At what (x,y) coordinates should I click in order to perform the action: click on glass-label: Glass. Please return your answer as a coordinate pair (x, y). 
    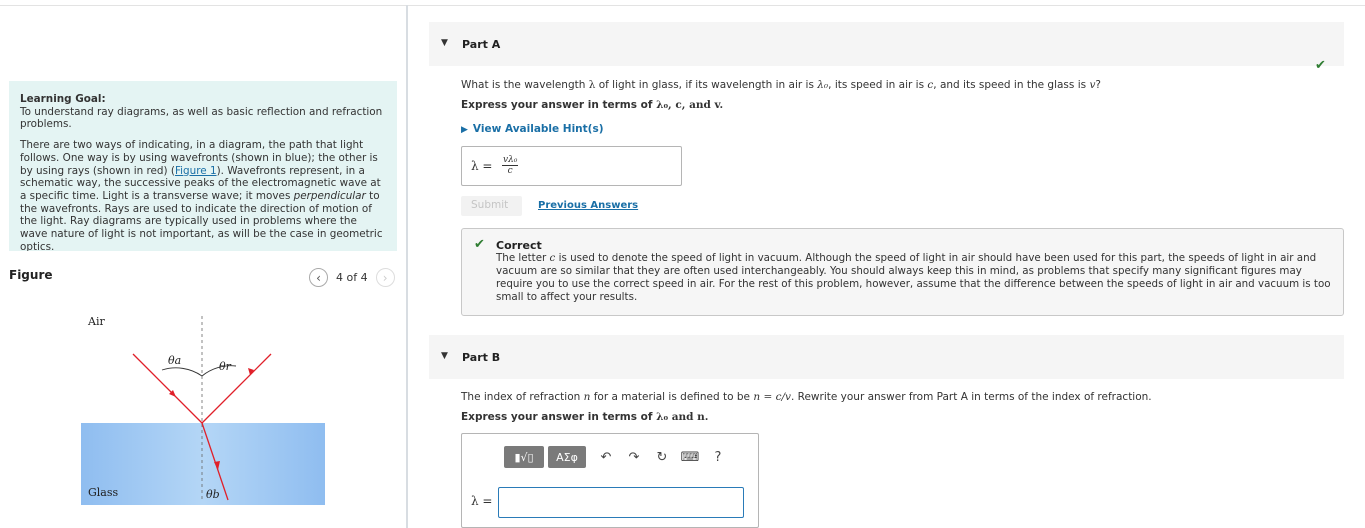
    Looking at the image, I should click on (103, 492).